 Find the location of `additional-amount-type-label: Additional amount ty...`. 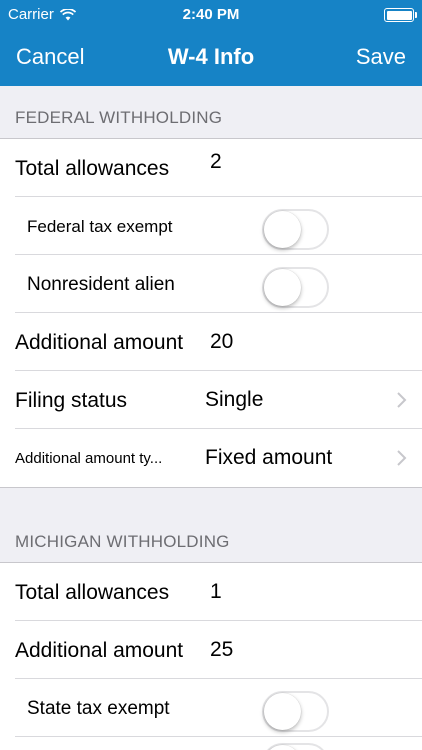

additional-amount-type-label: Additional amount ty... is located at coordinates (89, 458).